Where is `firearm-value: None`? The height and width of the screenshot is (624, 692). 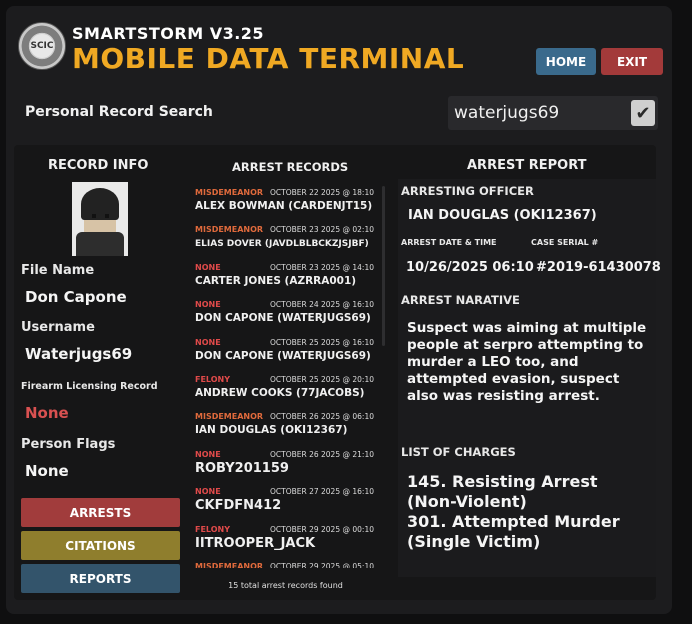 firearm-value: None is located at coordinates (47, 413).